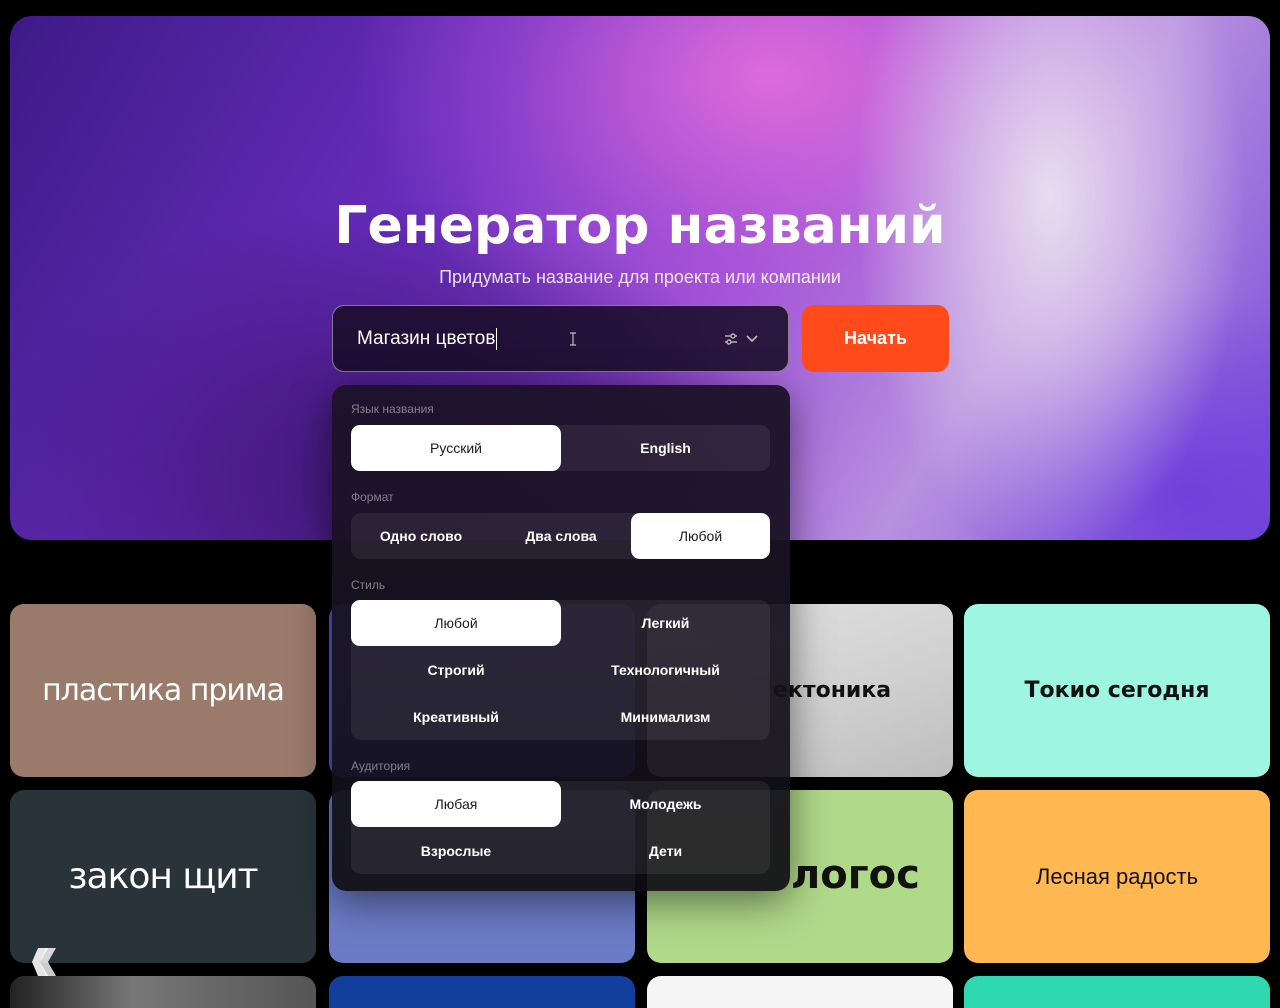  I want to click on style-option-strict: Строгий, so click(456, 670).